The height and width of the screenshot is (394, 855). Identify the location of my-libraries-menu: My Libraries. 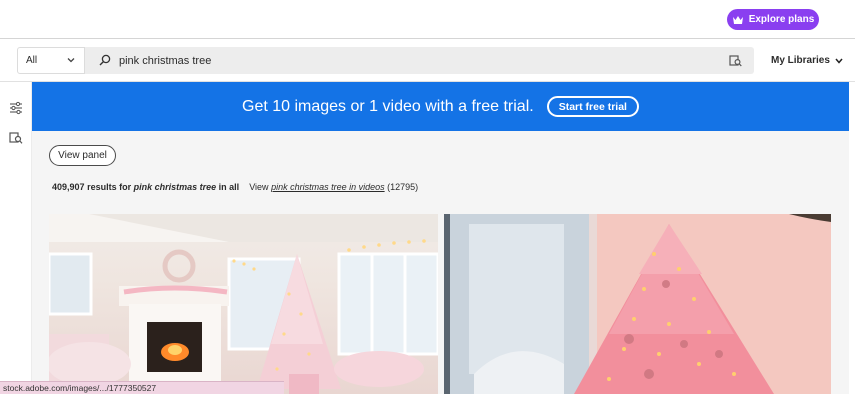
(807, 60).